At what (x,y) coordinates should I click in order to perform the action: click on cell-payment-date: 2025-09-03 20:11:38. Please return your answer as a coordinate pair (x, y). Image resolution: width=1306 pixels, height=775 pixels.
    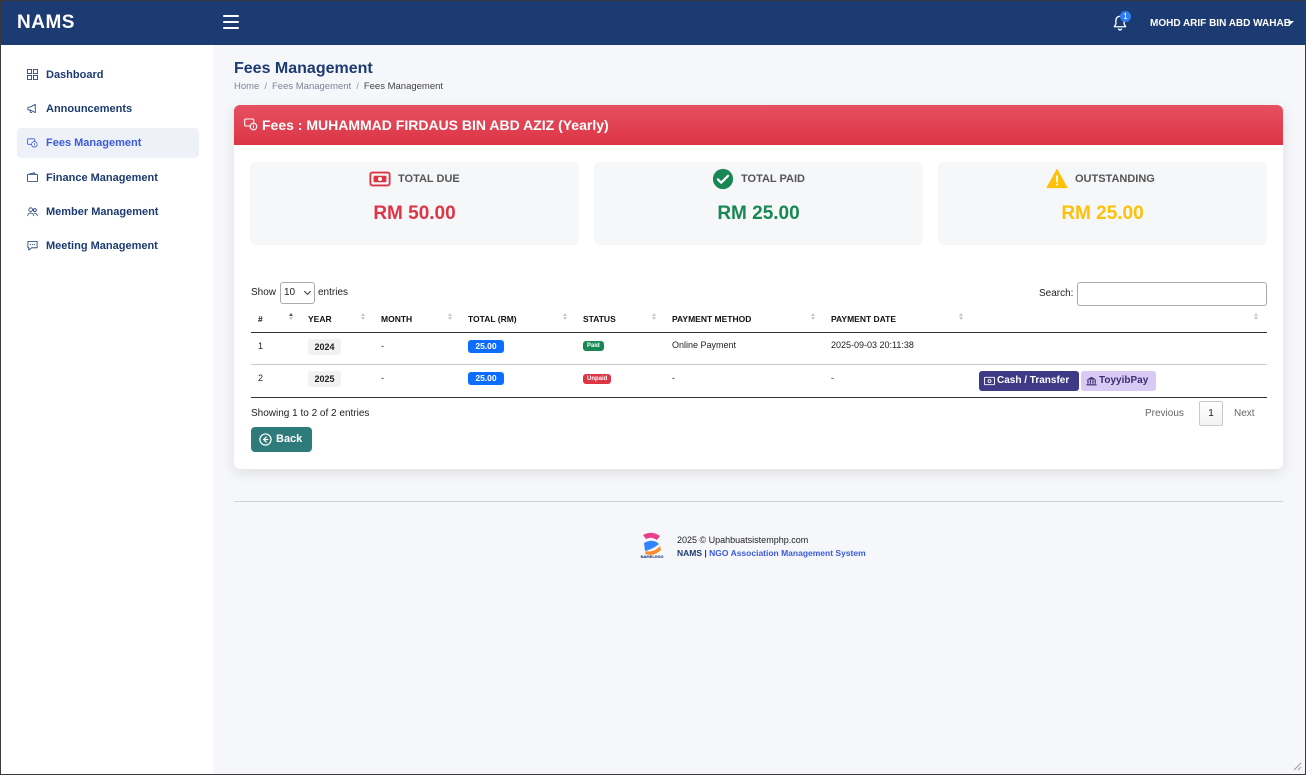
    Looking at the image, I should click on (872, 345).